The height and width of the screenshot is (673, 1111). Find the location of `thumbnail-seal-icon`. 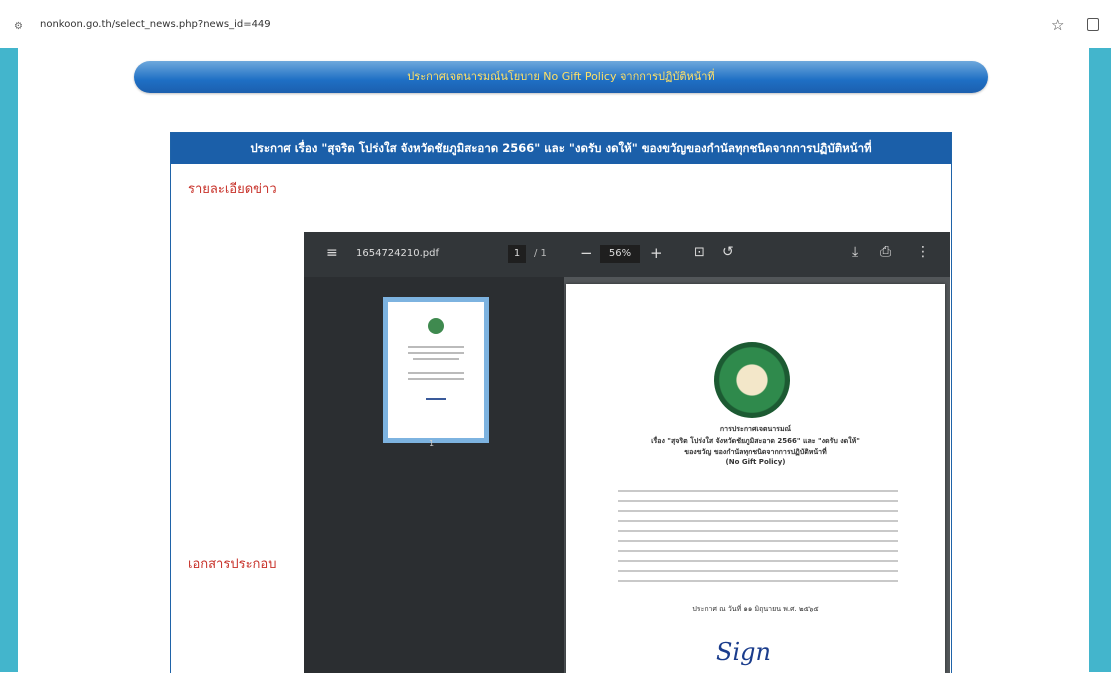

thumbnail-seal-icon is located at coordinates (436, 326).